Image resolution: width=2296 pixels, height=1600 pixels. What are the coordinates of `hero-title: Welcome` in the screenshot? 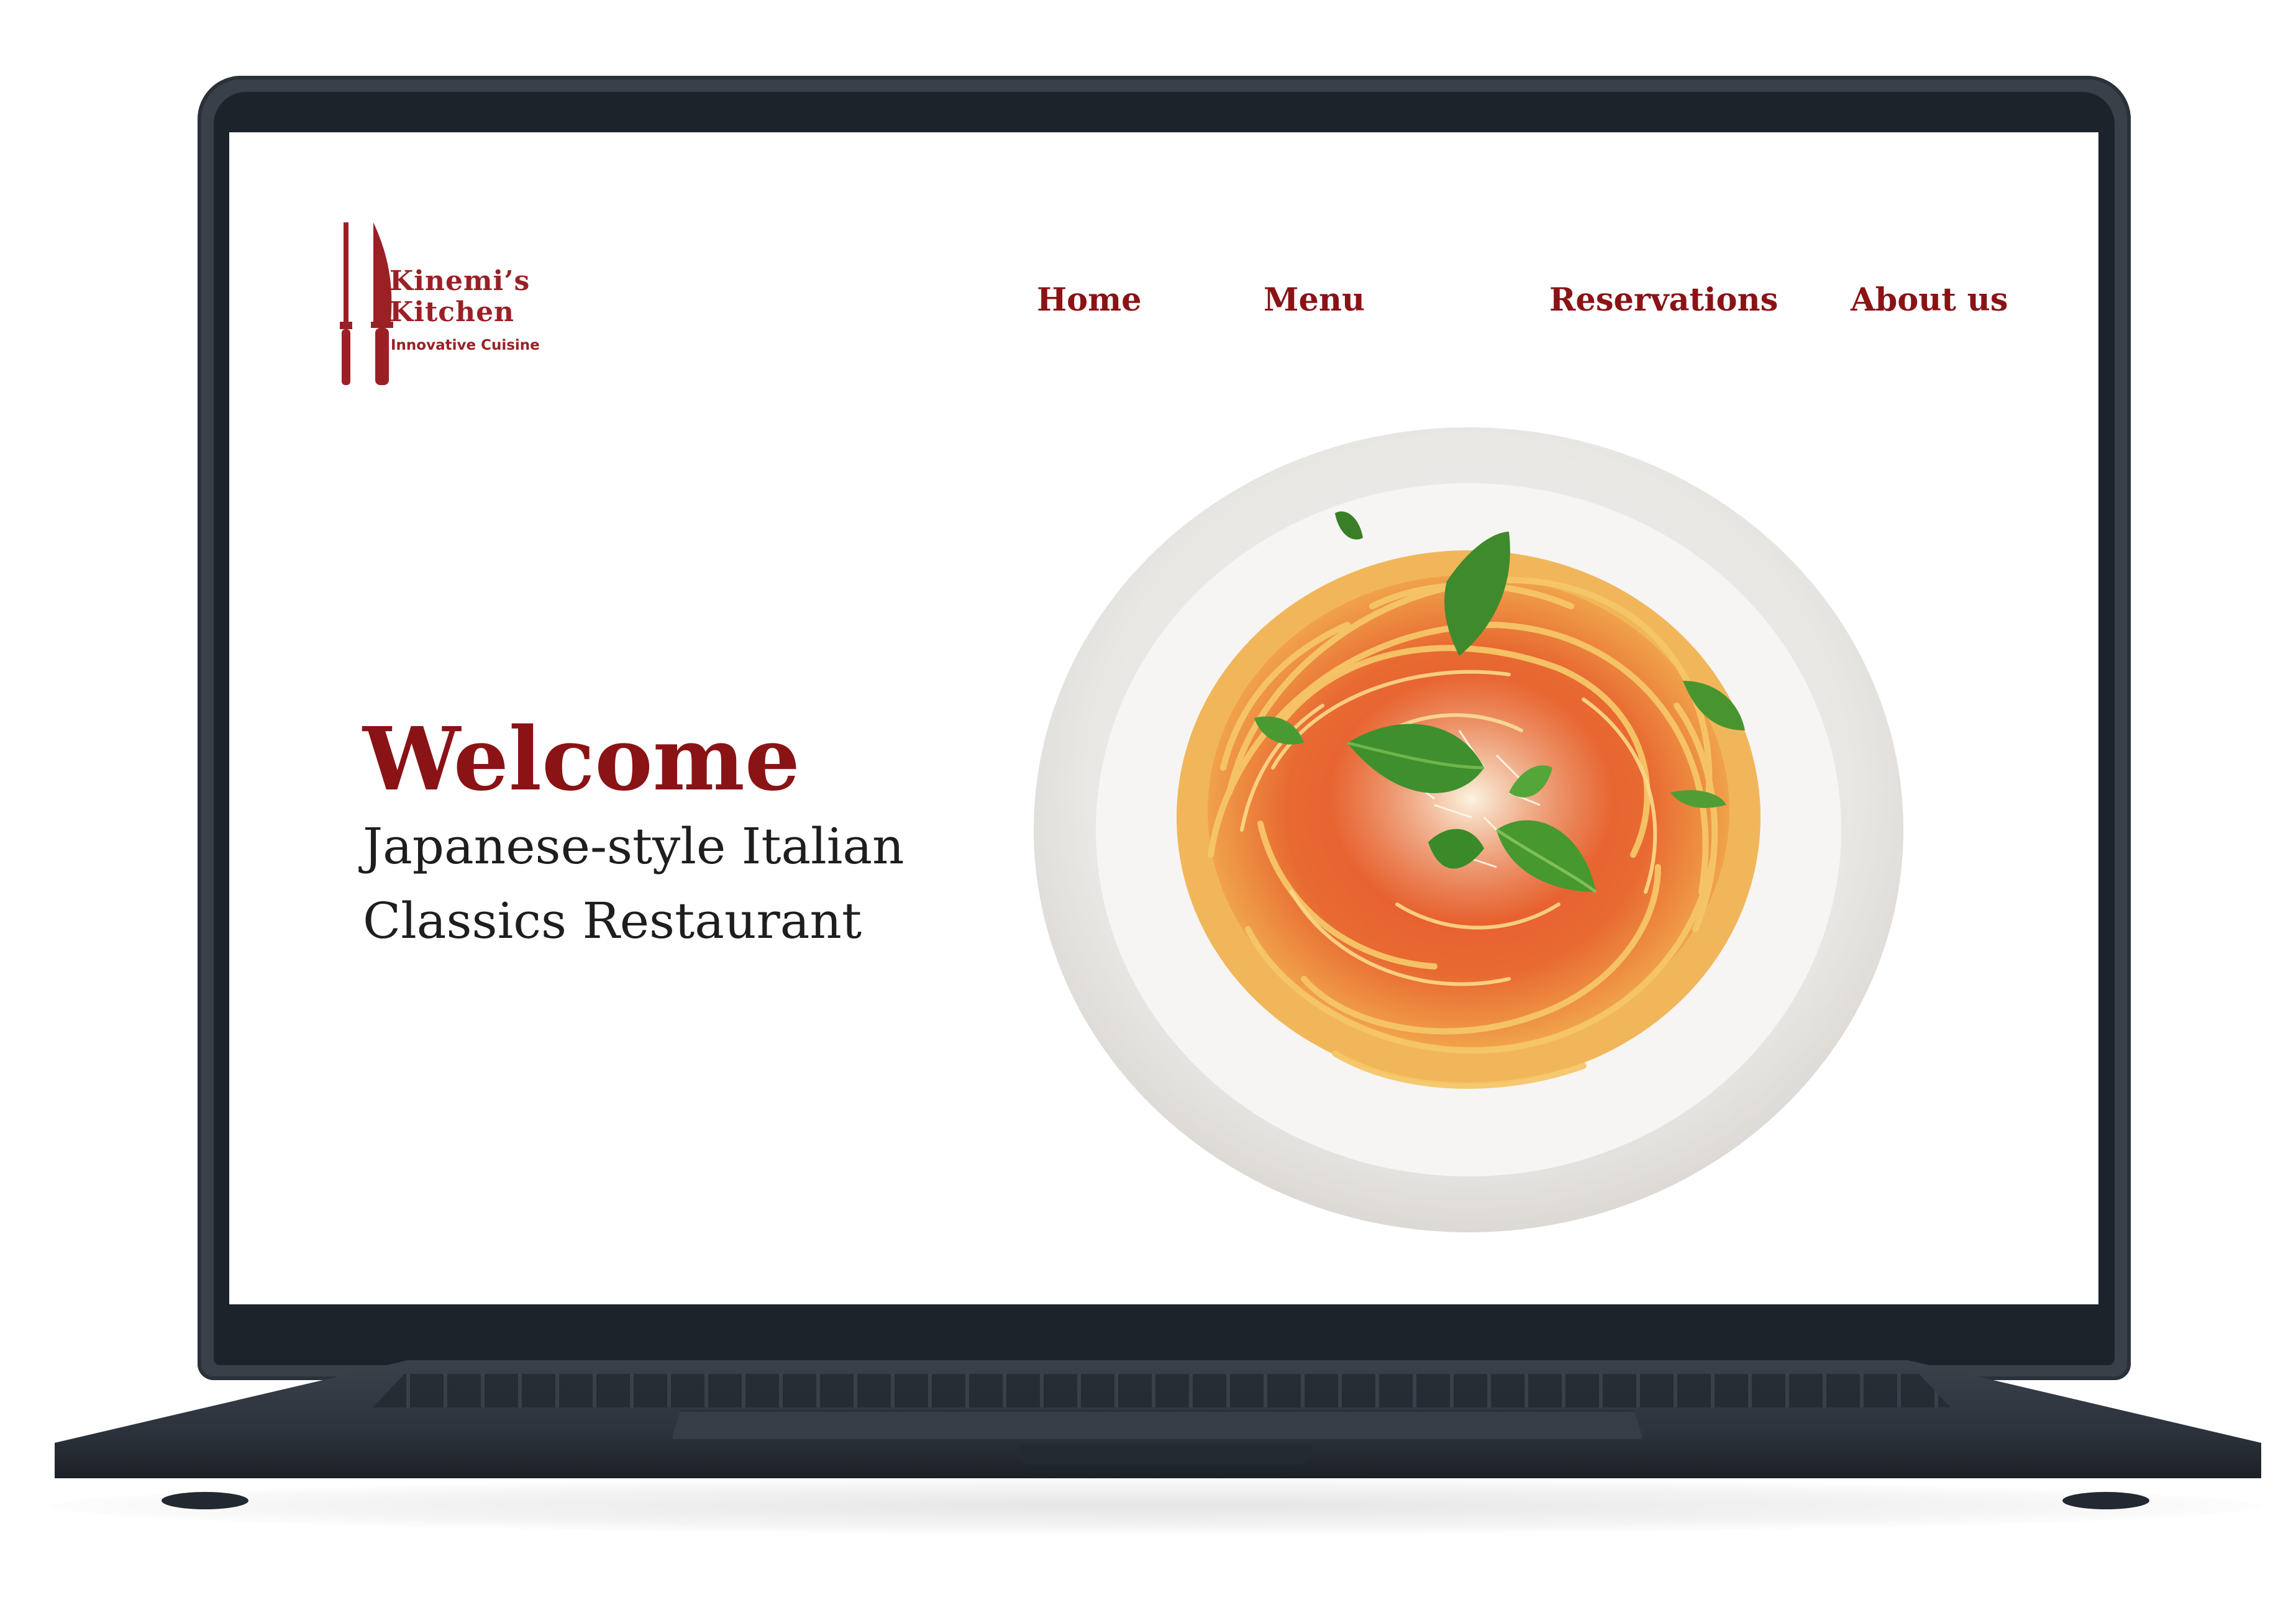 It's located at (581, 760).